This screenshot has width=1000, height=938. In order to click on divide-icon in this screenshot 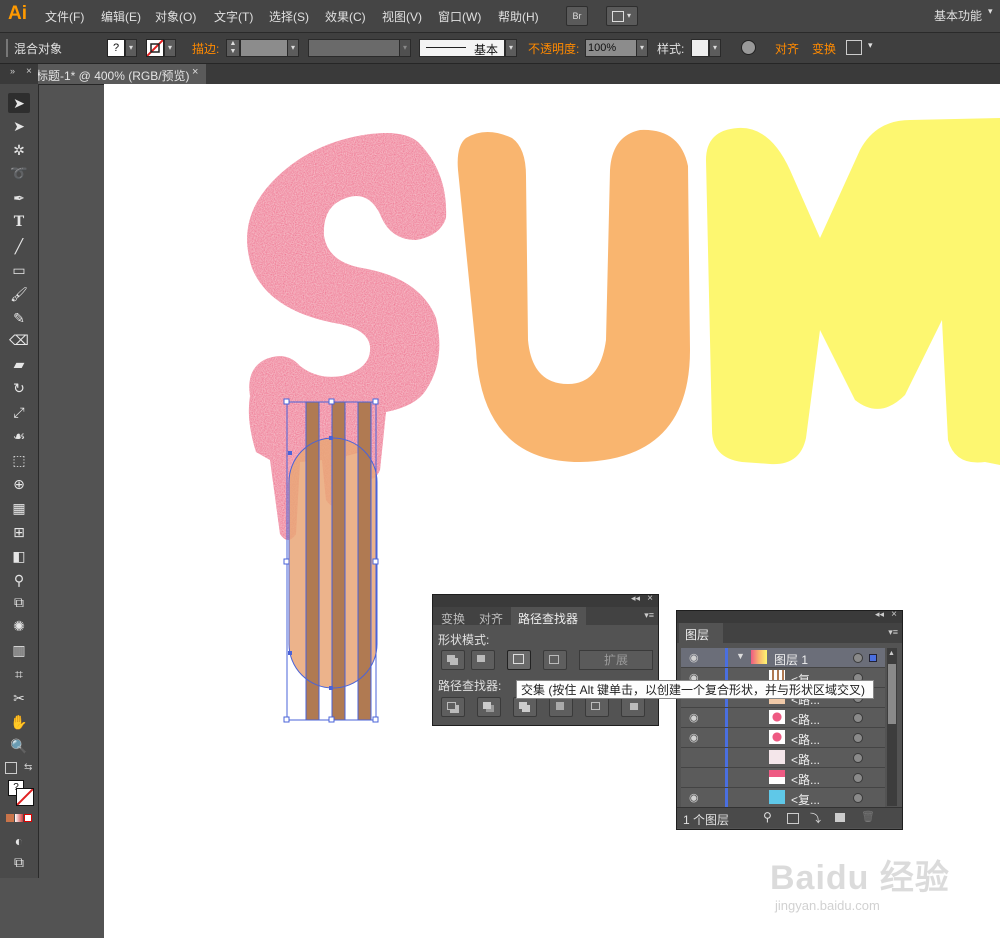, I will do `click(451, 706)`.